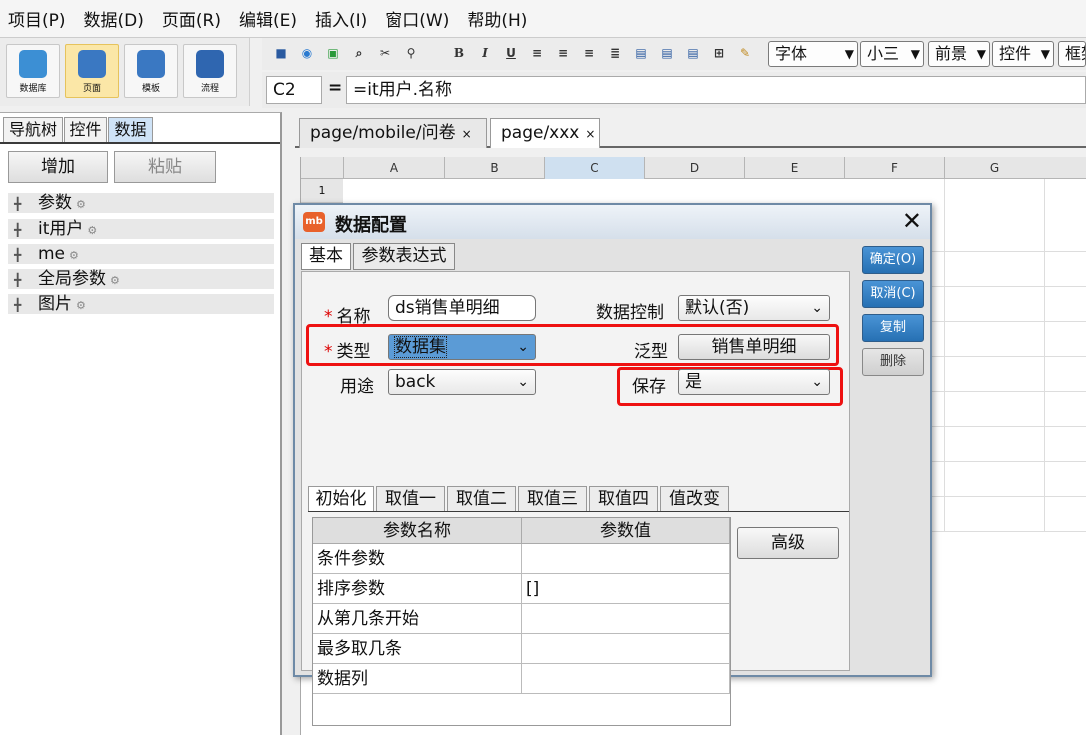  Describe the element at coordinates (268, 18) in the screenshot. I see `menu-edit: 编辑(E)` at that location.